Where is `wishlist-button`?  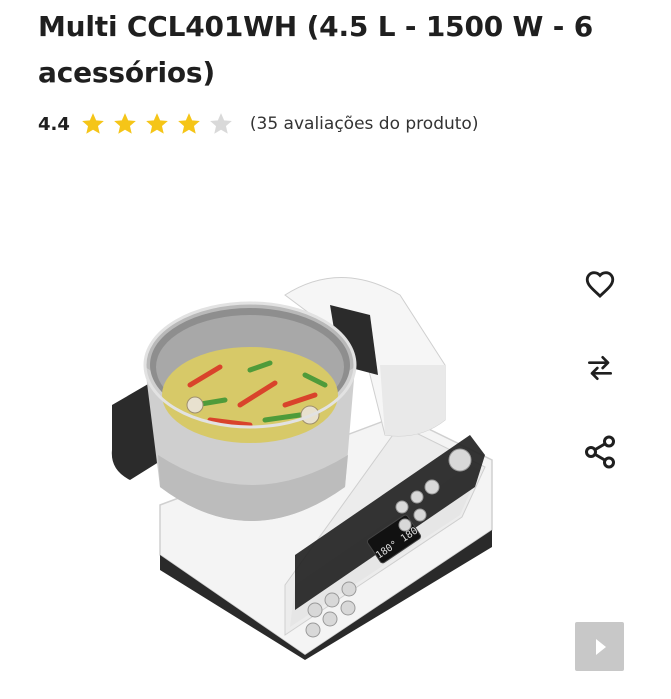 wishlist-button is located at coordinates (600, 284).